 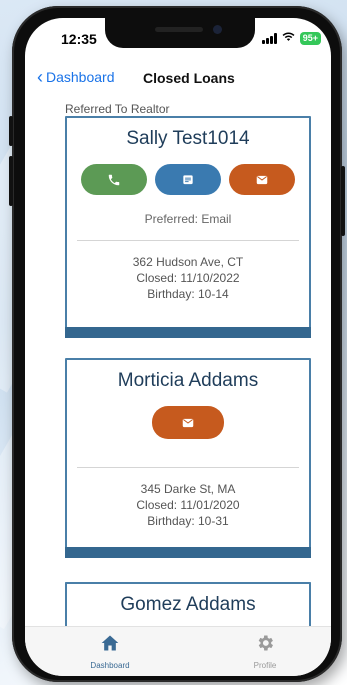 I want to click on phone-icon, so click(x=114, y=179).